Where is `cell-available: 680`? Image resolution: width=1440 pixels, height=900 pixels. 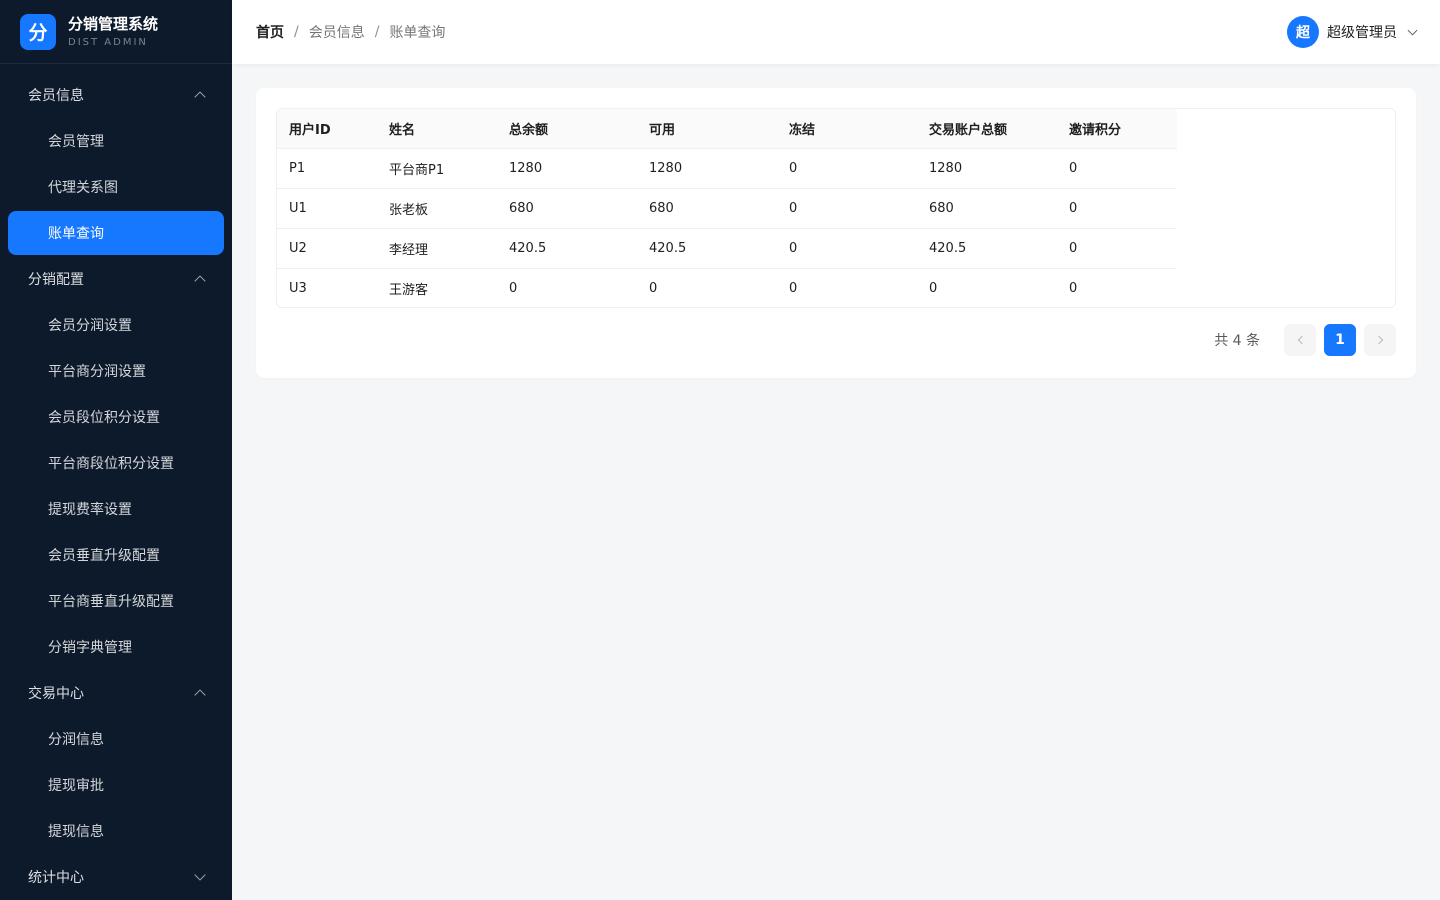 cell-available: 680 is located at coordinates (707, 208).